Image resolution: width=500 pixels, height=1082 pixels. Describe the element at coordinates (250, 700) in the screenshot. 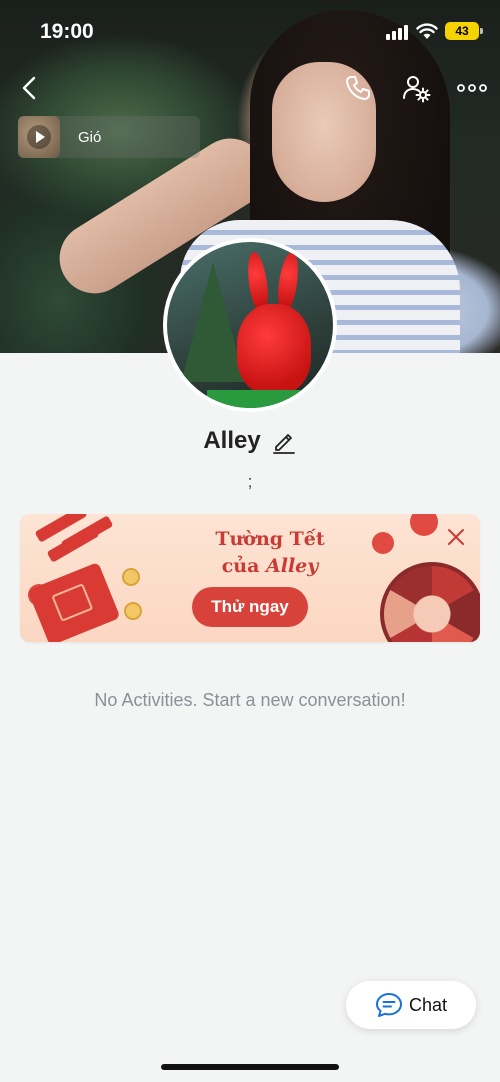

I see `empty-activities-message: No Activities. Start a new conversation!` at that location.